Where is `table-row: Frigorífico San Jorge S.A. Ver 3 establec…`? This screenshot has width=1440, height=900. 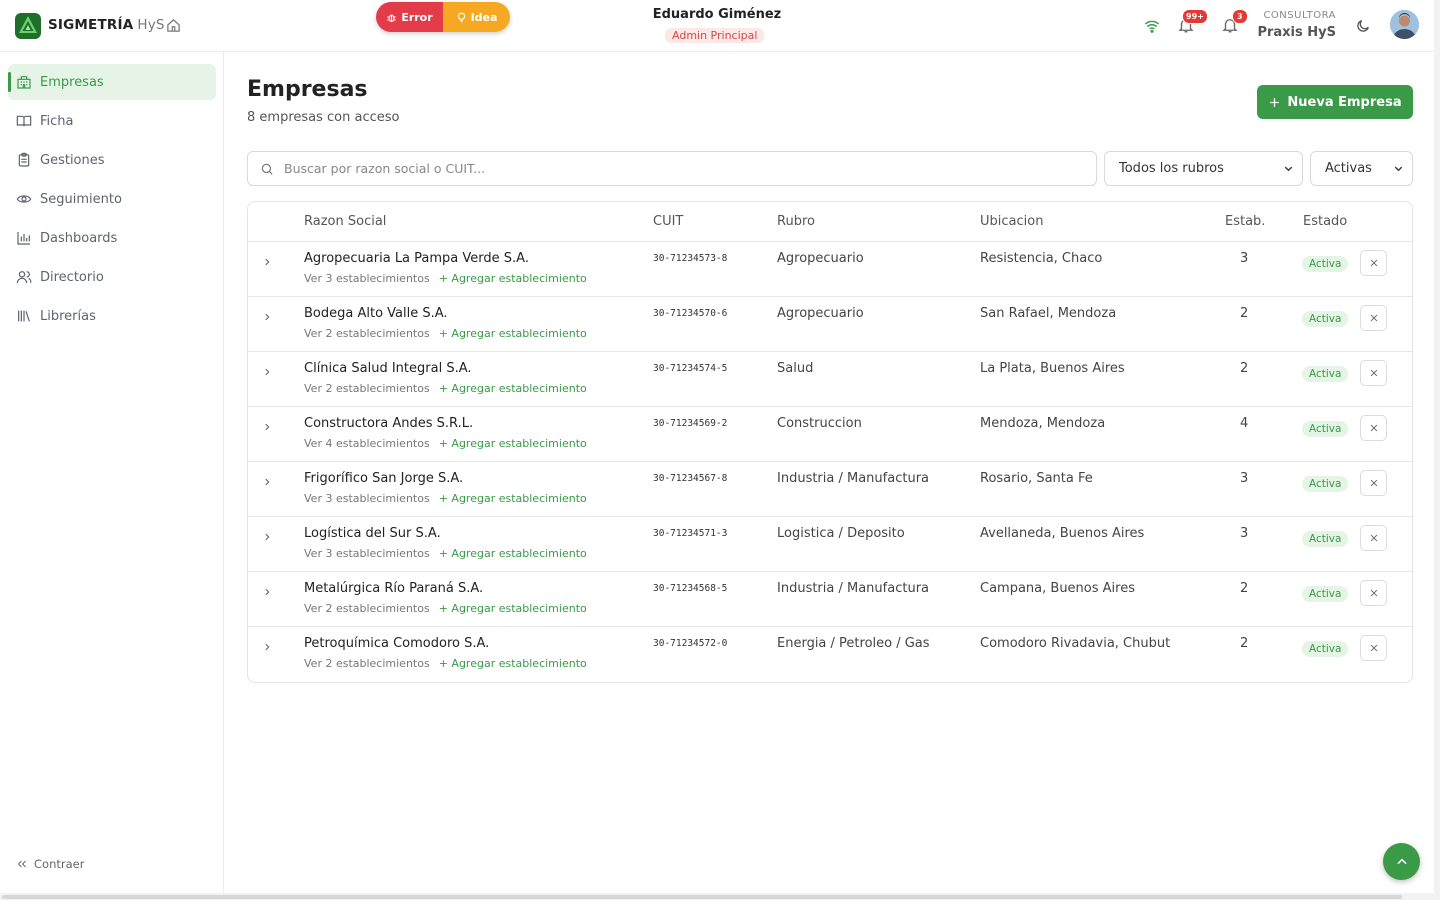
table-row: Frigorífico San Jorge S.A. Ver 3 establec… is located at coordinates (830, 489).